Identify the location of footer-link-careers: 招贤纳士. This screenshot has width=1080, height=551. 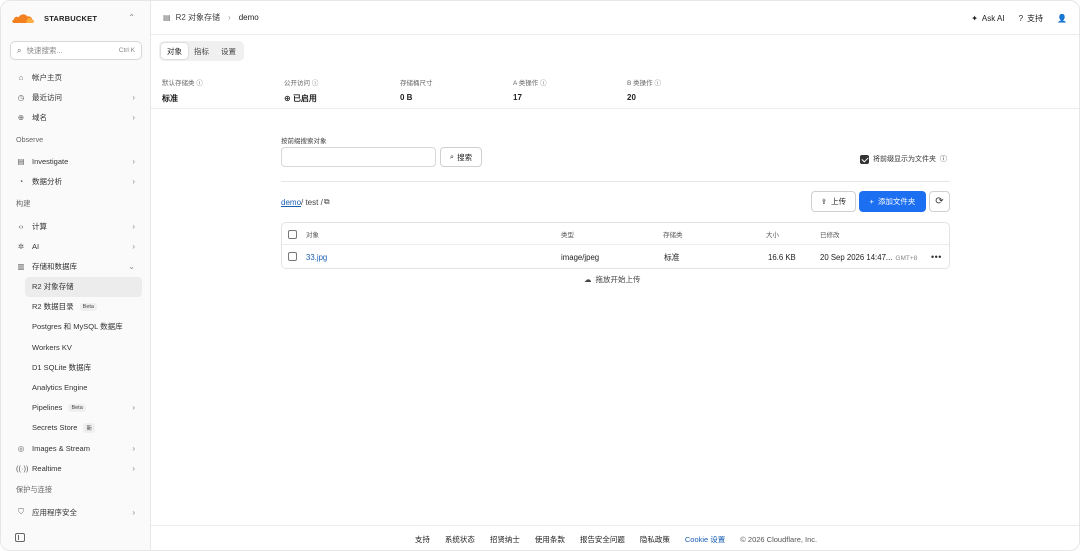
(505, 539).